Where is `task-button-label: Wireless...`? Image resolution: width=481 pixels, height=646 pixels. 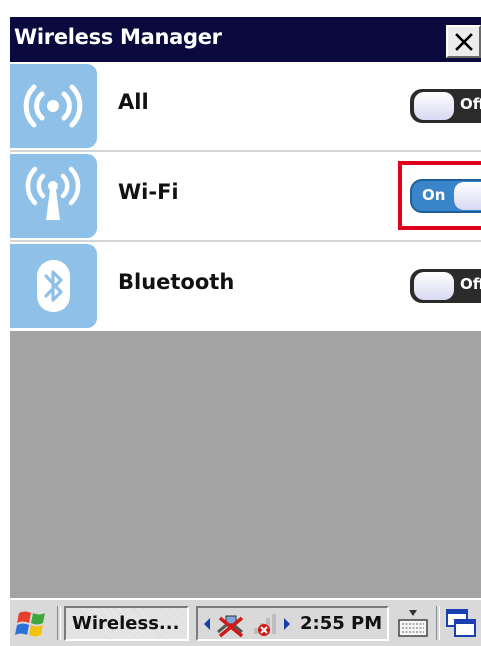 task-button-label: Wireless... is located at coordinates (126, 623).